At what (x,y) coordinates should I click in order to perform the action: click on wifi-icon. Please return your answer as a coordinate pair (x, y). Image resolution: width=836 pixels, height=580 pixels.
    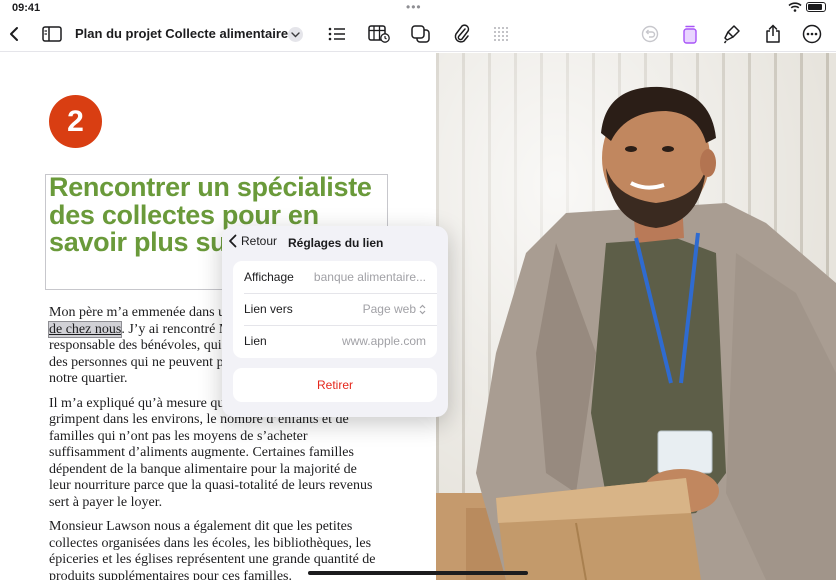
    Looking at the image, I should click on (795, 7).